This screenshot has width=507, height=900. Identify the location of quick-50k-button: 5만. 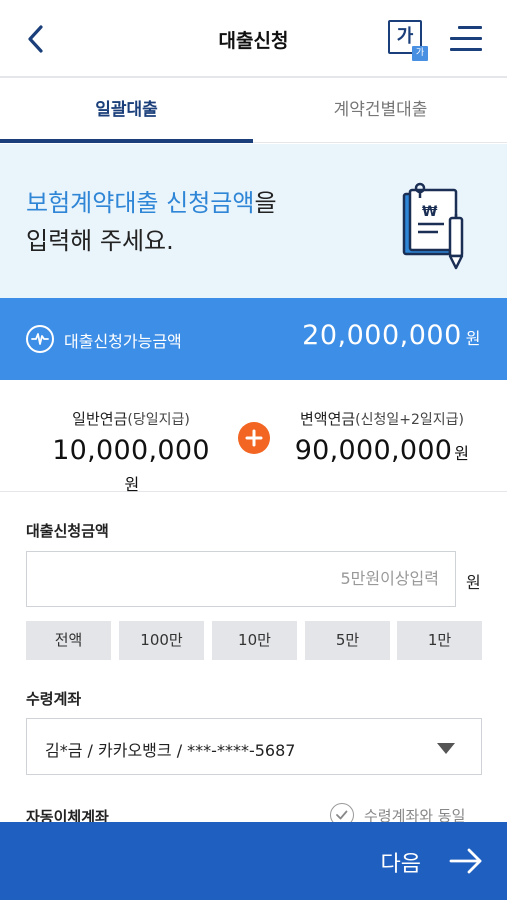
(347, 640).